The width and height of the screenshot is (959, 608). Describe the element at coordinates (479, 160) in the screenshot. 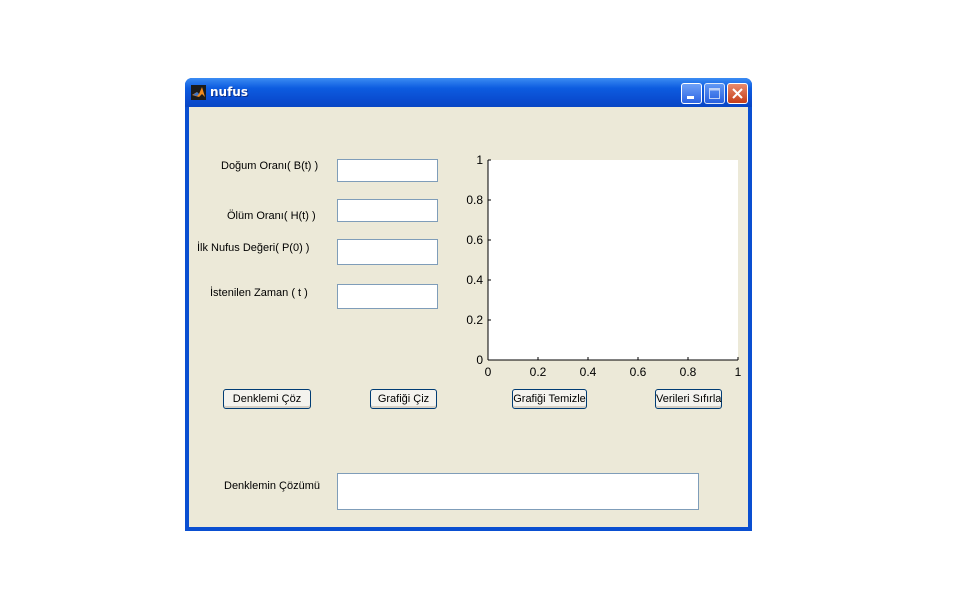

I see `y-tick-label: 1` at that location.